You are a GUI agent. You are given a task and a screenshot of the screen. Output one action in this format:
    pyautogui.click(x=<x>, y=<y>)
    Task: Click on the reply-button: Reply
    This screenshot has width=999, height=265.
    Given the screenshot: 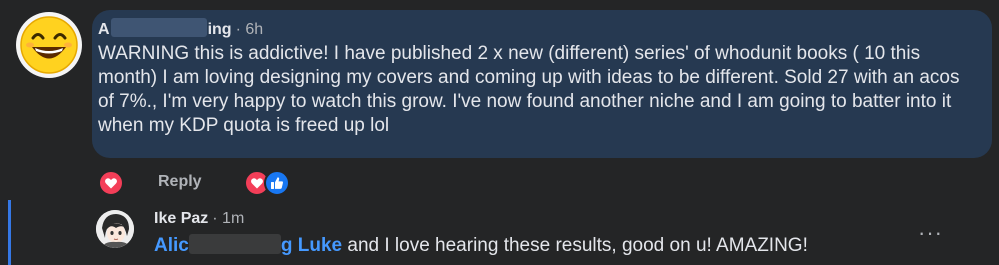 What is the action you would take?
    pyautogui.click(x=180, y=182)
    